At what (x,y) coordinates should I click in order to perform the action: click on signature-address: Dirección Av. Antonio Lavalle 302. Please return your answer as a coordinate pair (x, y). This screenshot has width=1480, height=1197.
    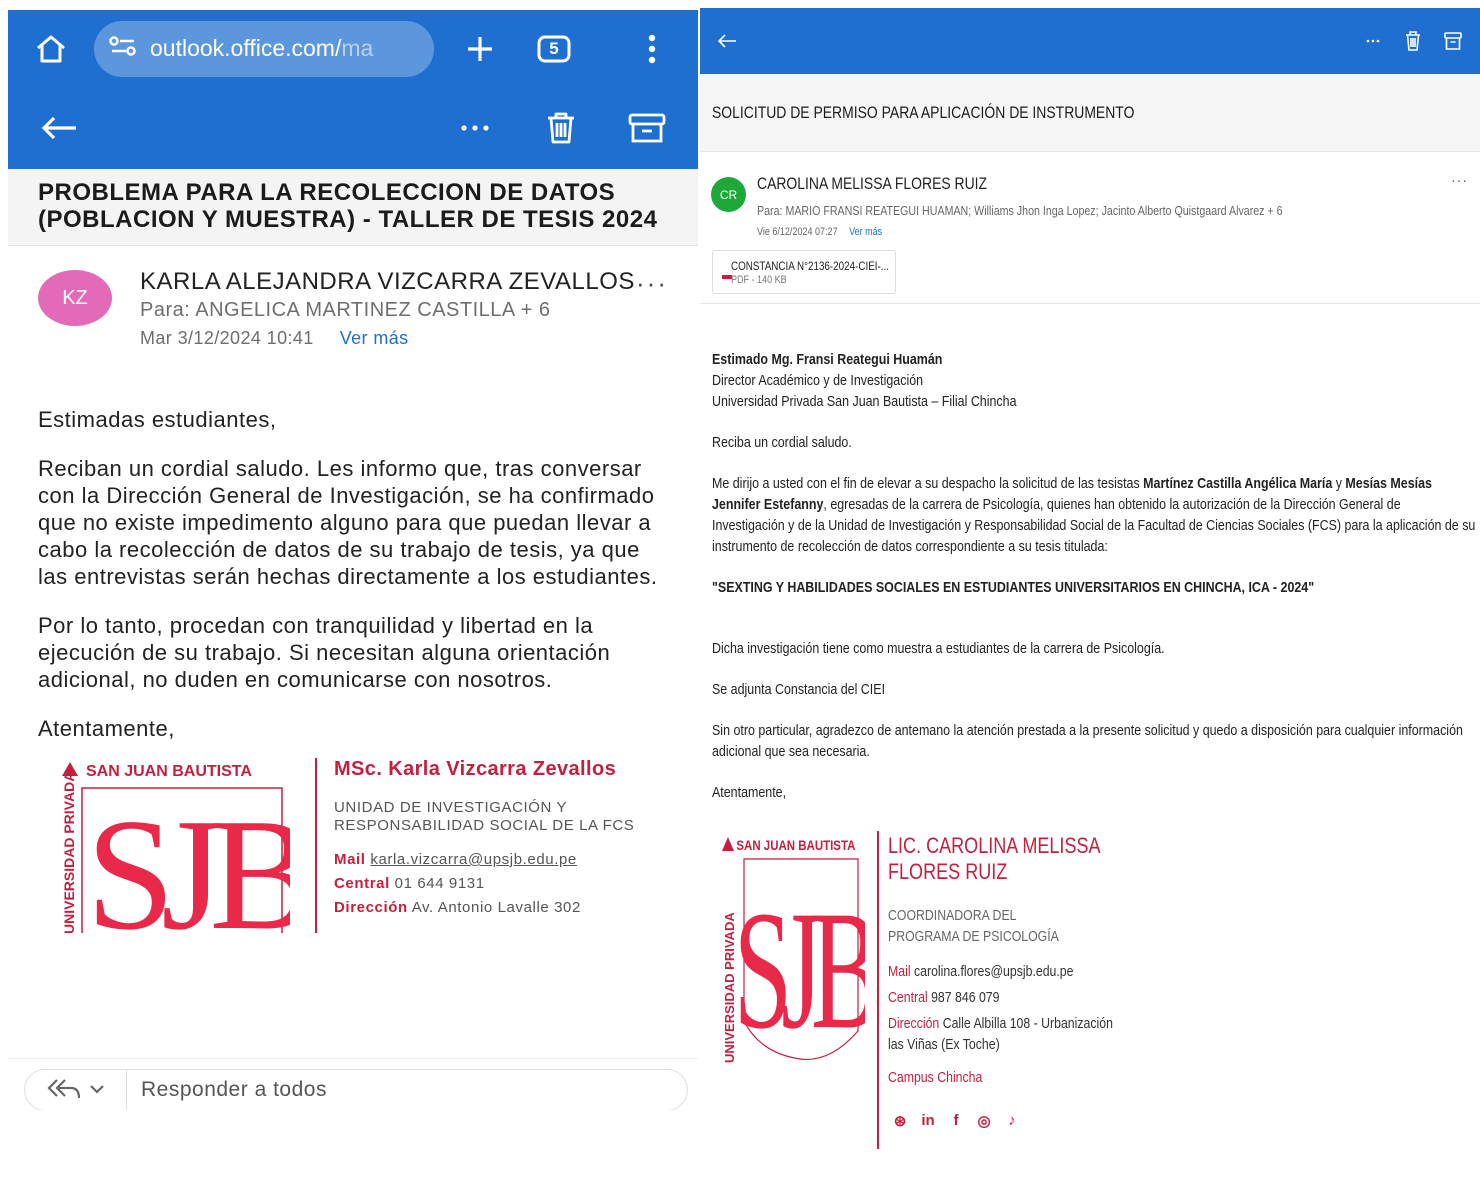
    Looking at the image, I should click on (457, 907).